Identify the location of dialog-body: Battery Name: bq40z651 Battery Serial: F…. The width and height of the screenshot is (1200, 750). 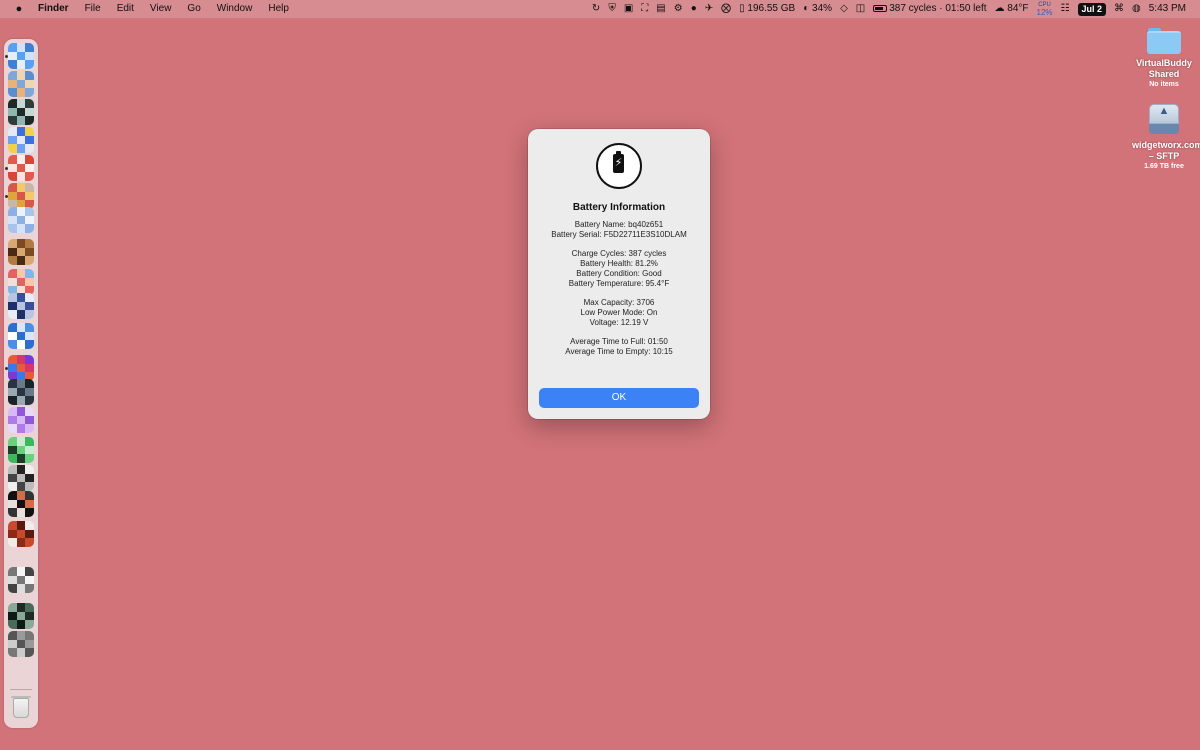
(619, 293).